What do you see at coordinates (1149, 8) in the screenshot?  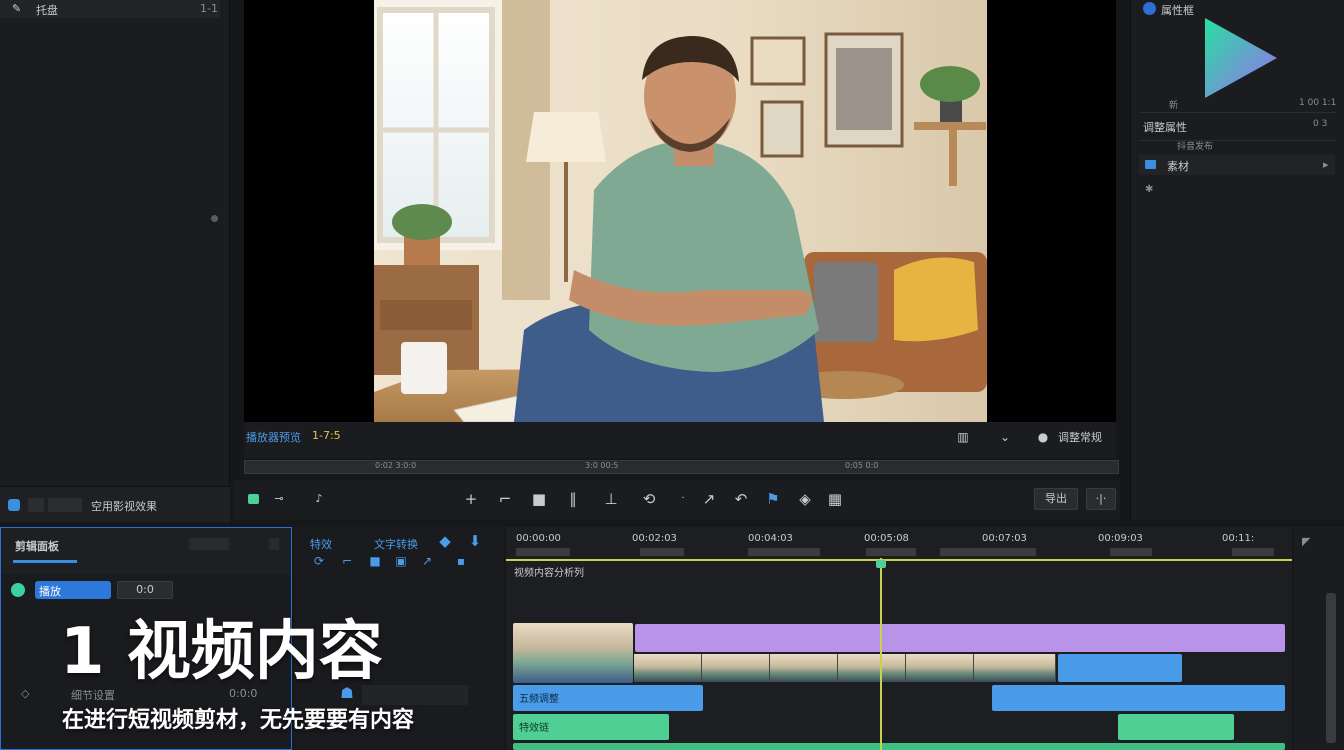 I see `info-icon` at bounding box center [1149, 8].